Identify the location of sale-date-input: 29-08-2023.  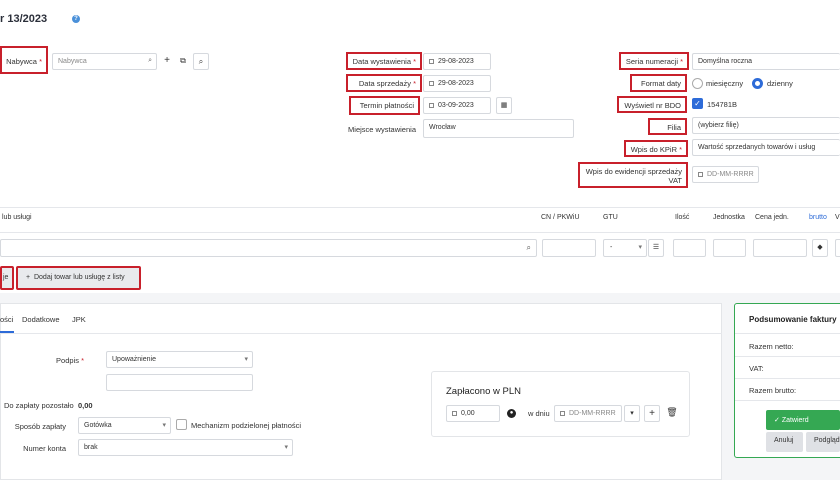
(457, 83).